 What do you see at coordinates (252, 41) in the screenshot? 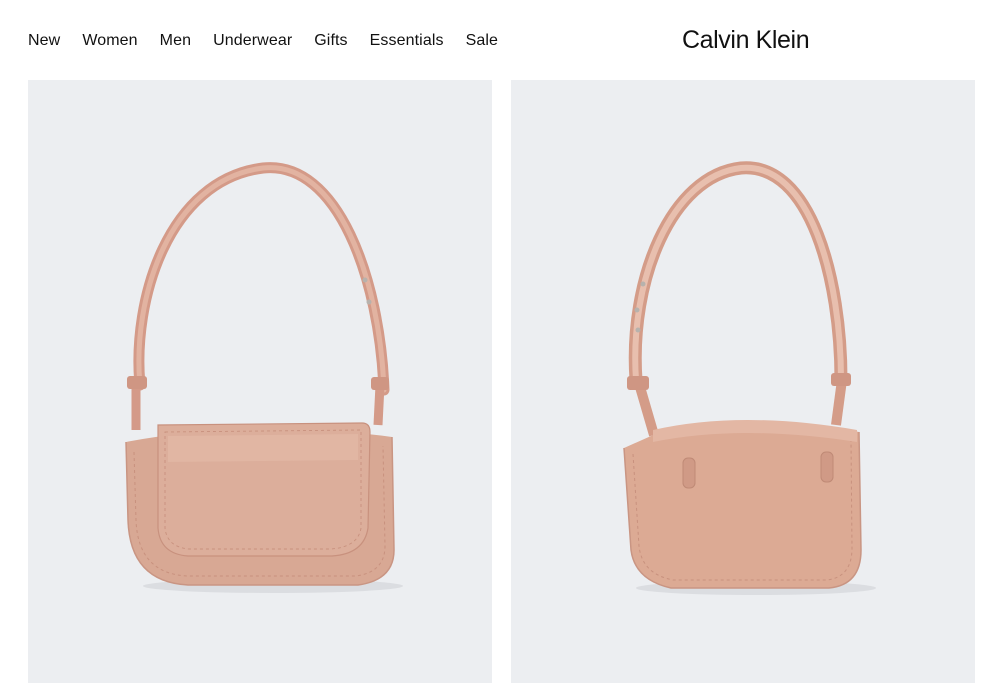
I see `nav-item-underwear: Underwear` at bounding box center [252, 41].